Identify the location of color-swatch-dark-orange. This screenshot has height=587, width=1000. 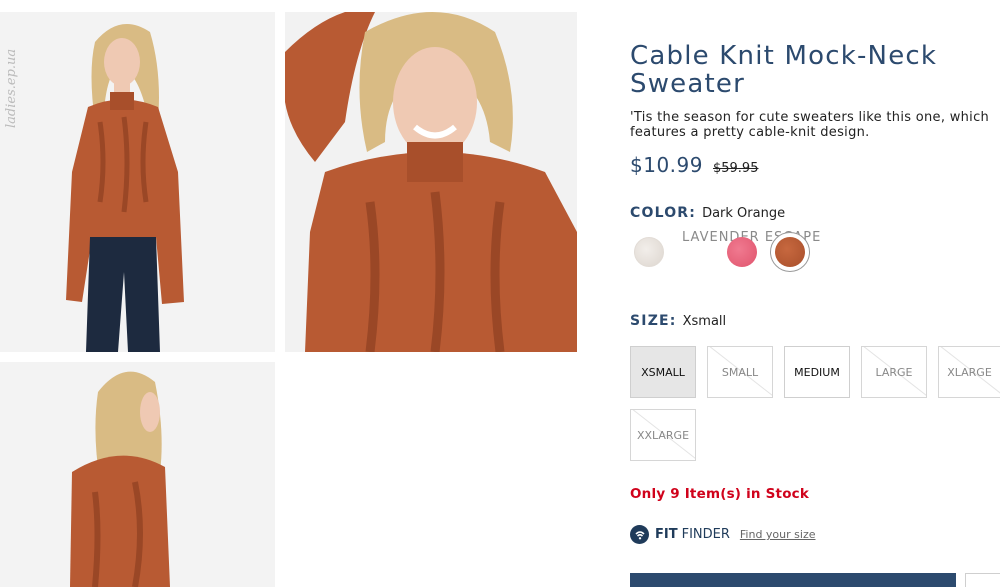
(790, 252).